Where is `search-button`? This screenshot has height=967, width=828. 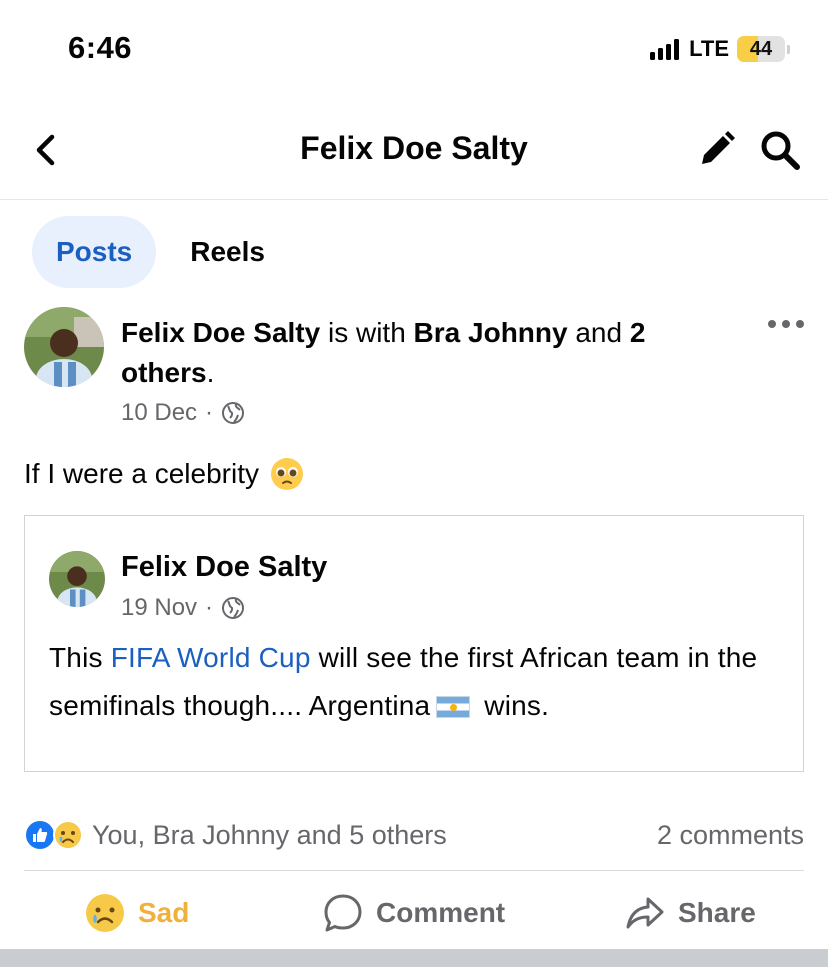 search-button is located at coordinates (780, 150).